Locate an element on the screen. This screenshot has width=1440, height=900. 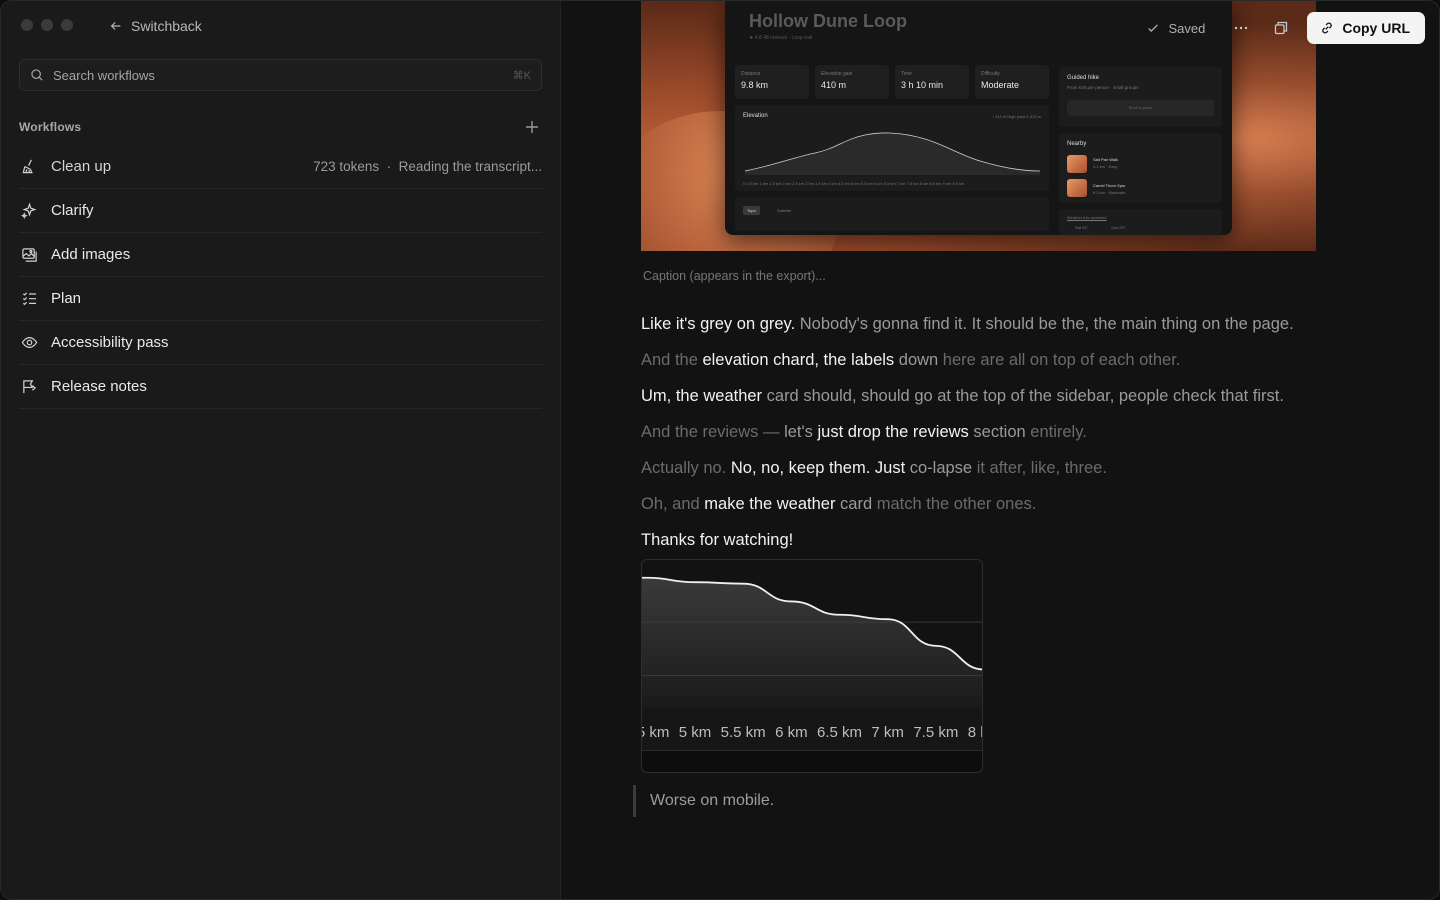
arrow-left-icon is located at coordinates (115, 26).